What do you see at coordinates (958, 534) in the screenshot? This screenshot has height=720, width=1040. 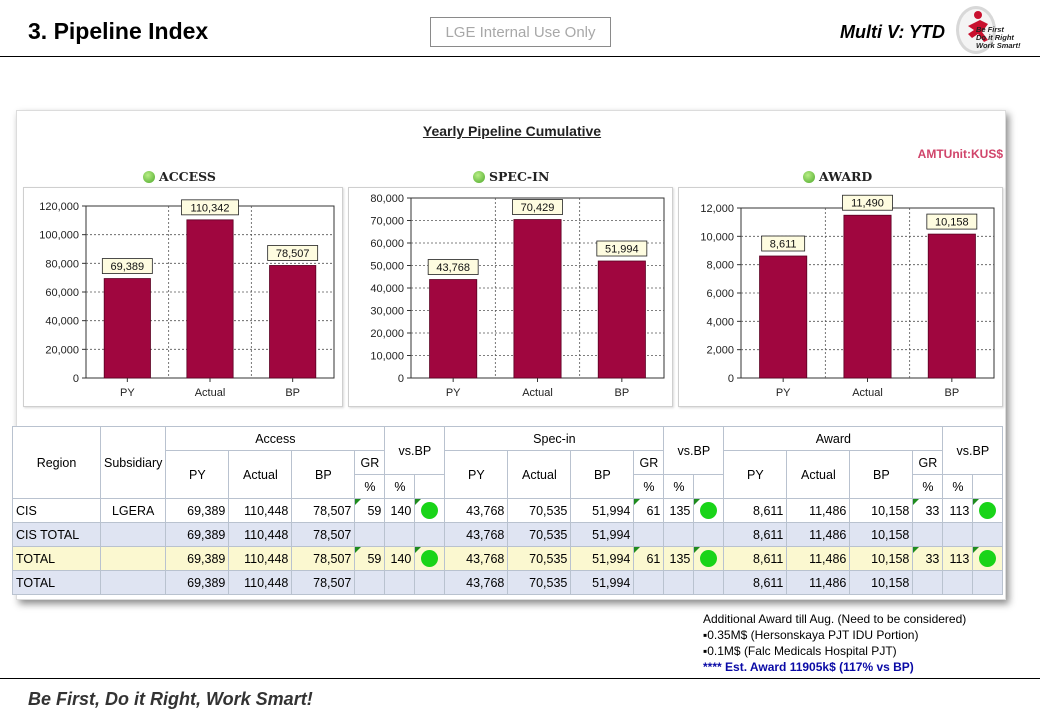 I see `cell-award-vsbp` at bounding box center [958, 534].